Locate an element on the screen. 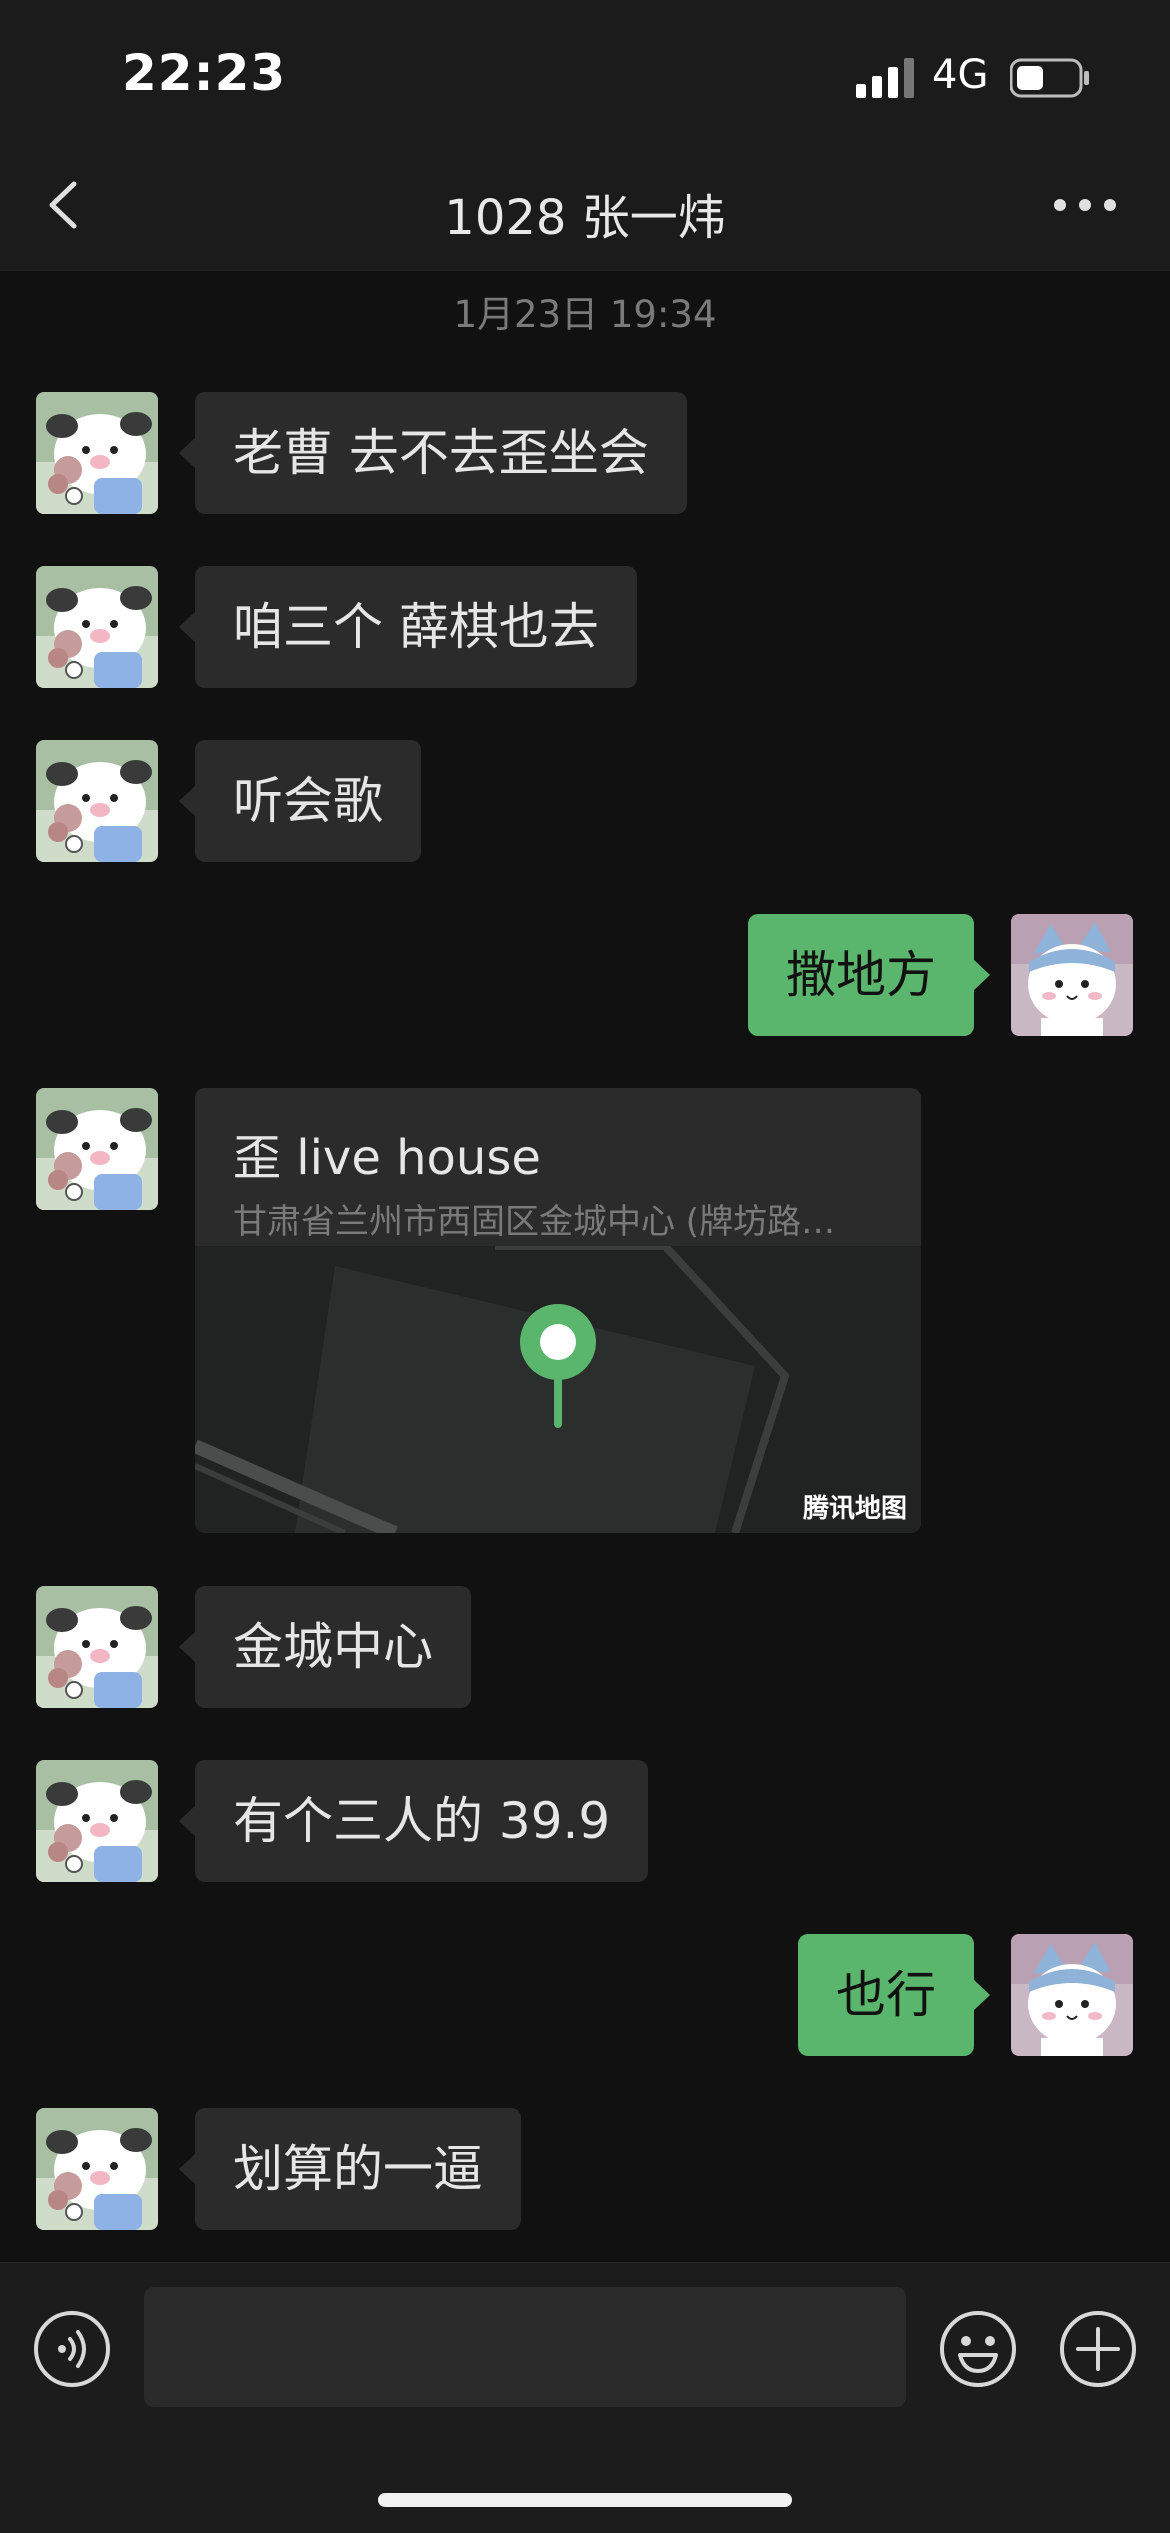 The image size is (1170, 2533). cellular-signal-icon is located at coordinates (885, 78).